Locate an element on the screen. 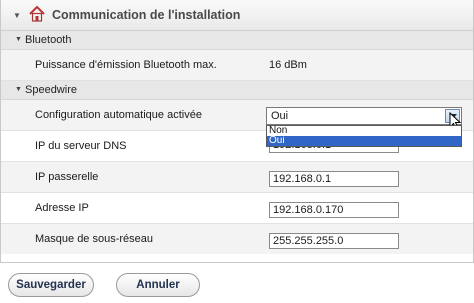 This screenshot has width=474, height=303. ip-address-input is located at coordinates (334, 210).